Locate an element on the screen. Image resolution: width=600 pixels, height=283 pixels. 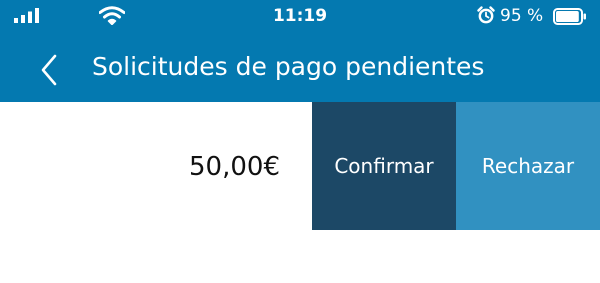
wifi-icon is located at coordinates (112, 15).